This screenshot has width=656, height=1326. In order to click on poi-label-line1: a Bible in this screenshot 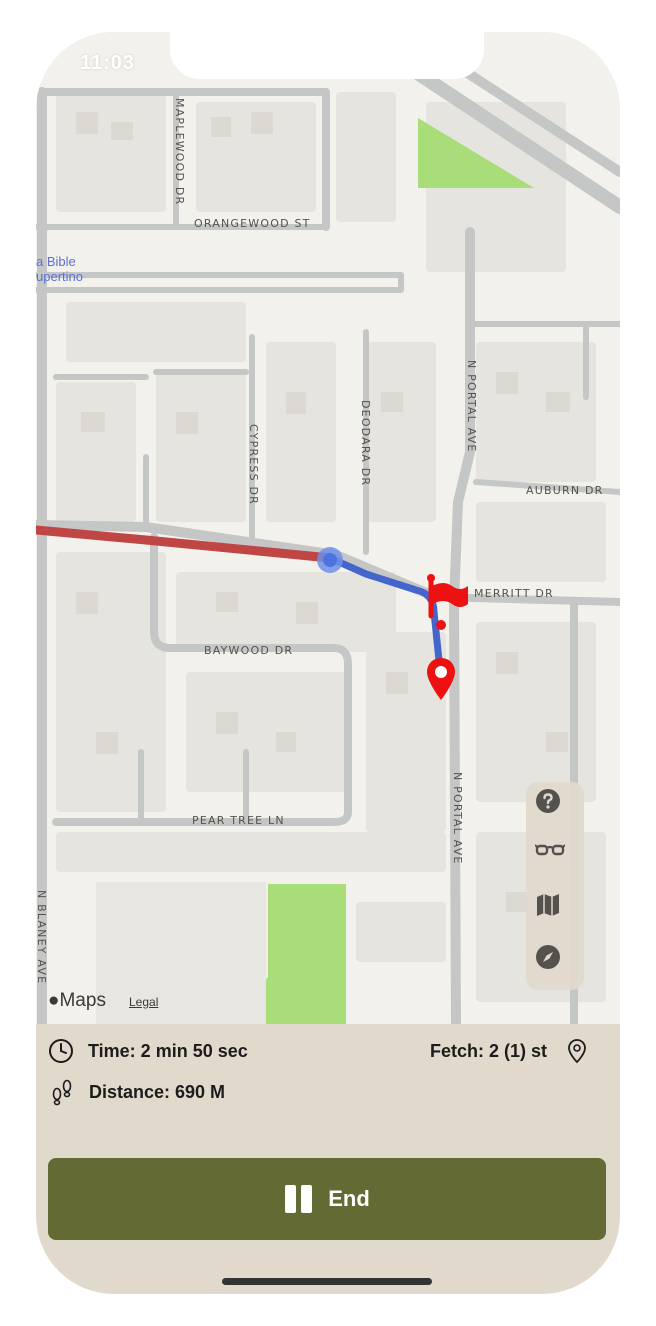, I will do `click(56, 261)`.